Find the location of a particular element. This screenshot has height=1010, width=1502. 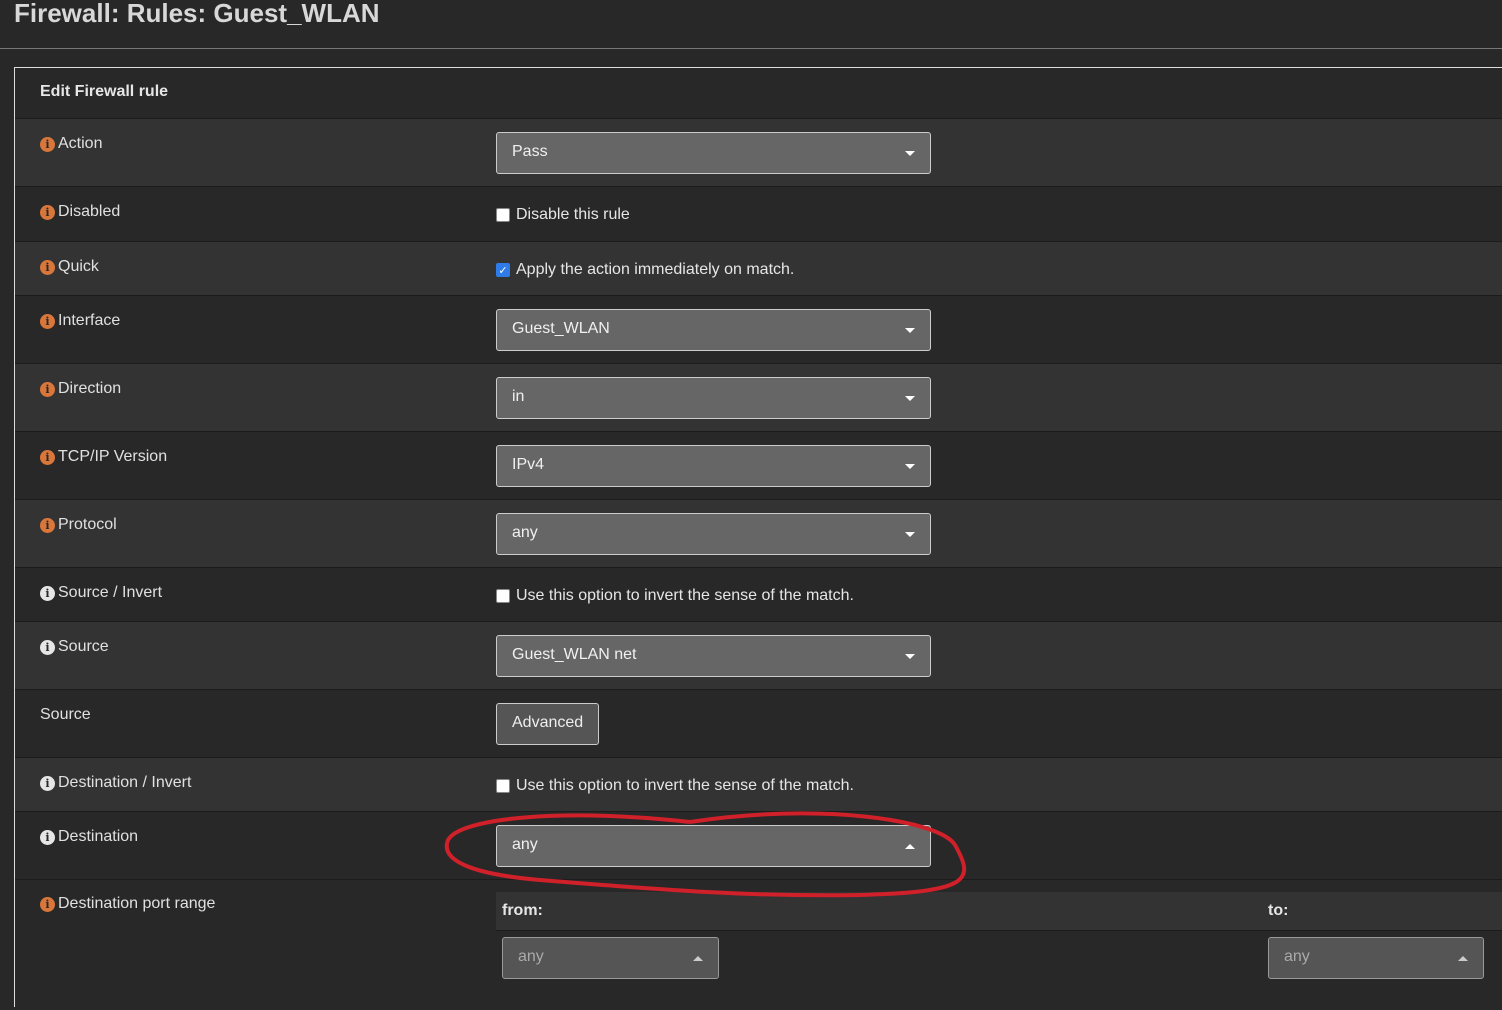

row-ipversion: i TCP/IP Version IPv4 is located at coordinates (758, 466).